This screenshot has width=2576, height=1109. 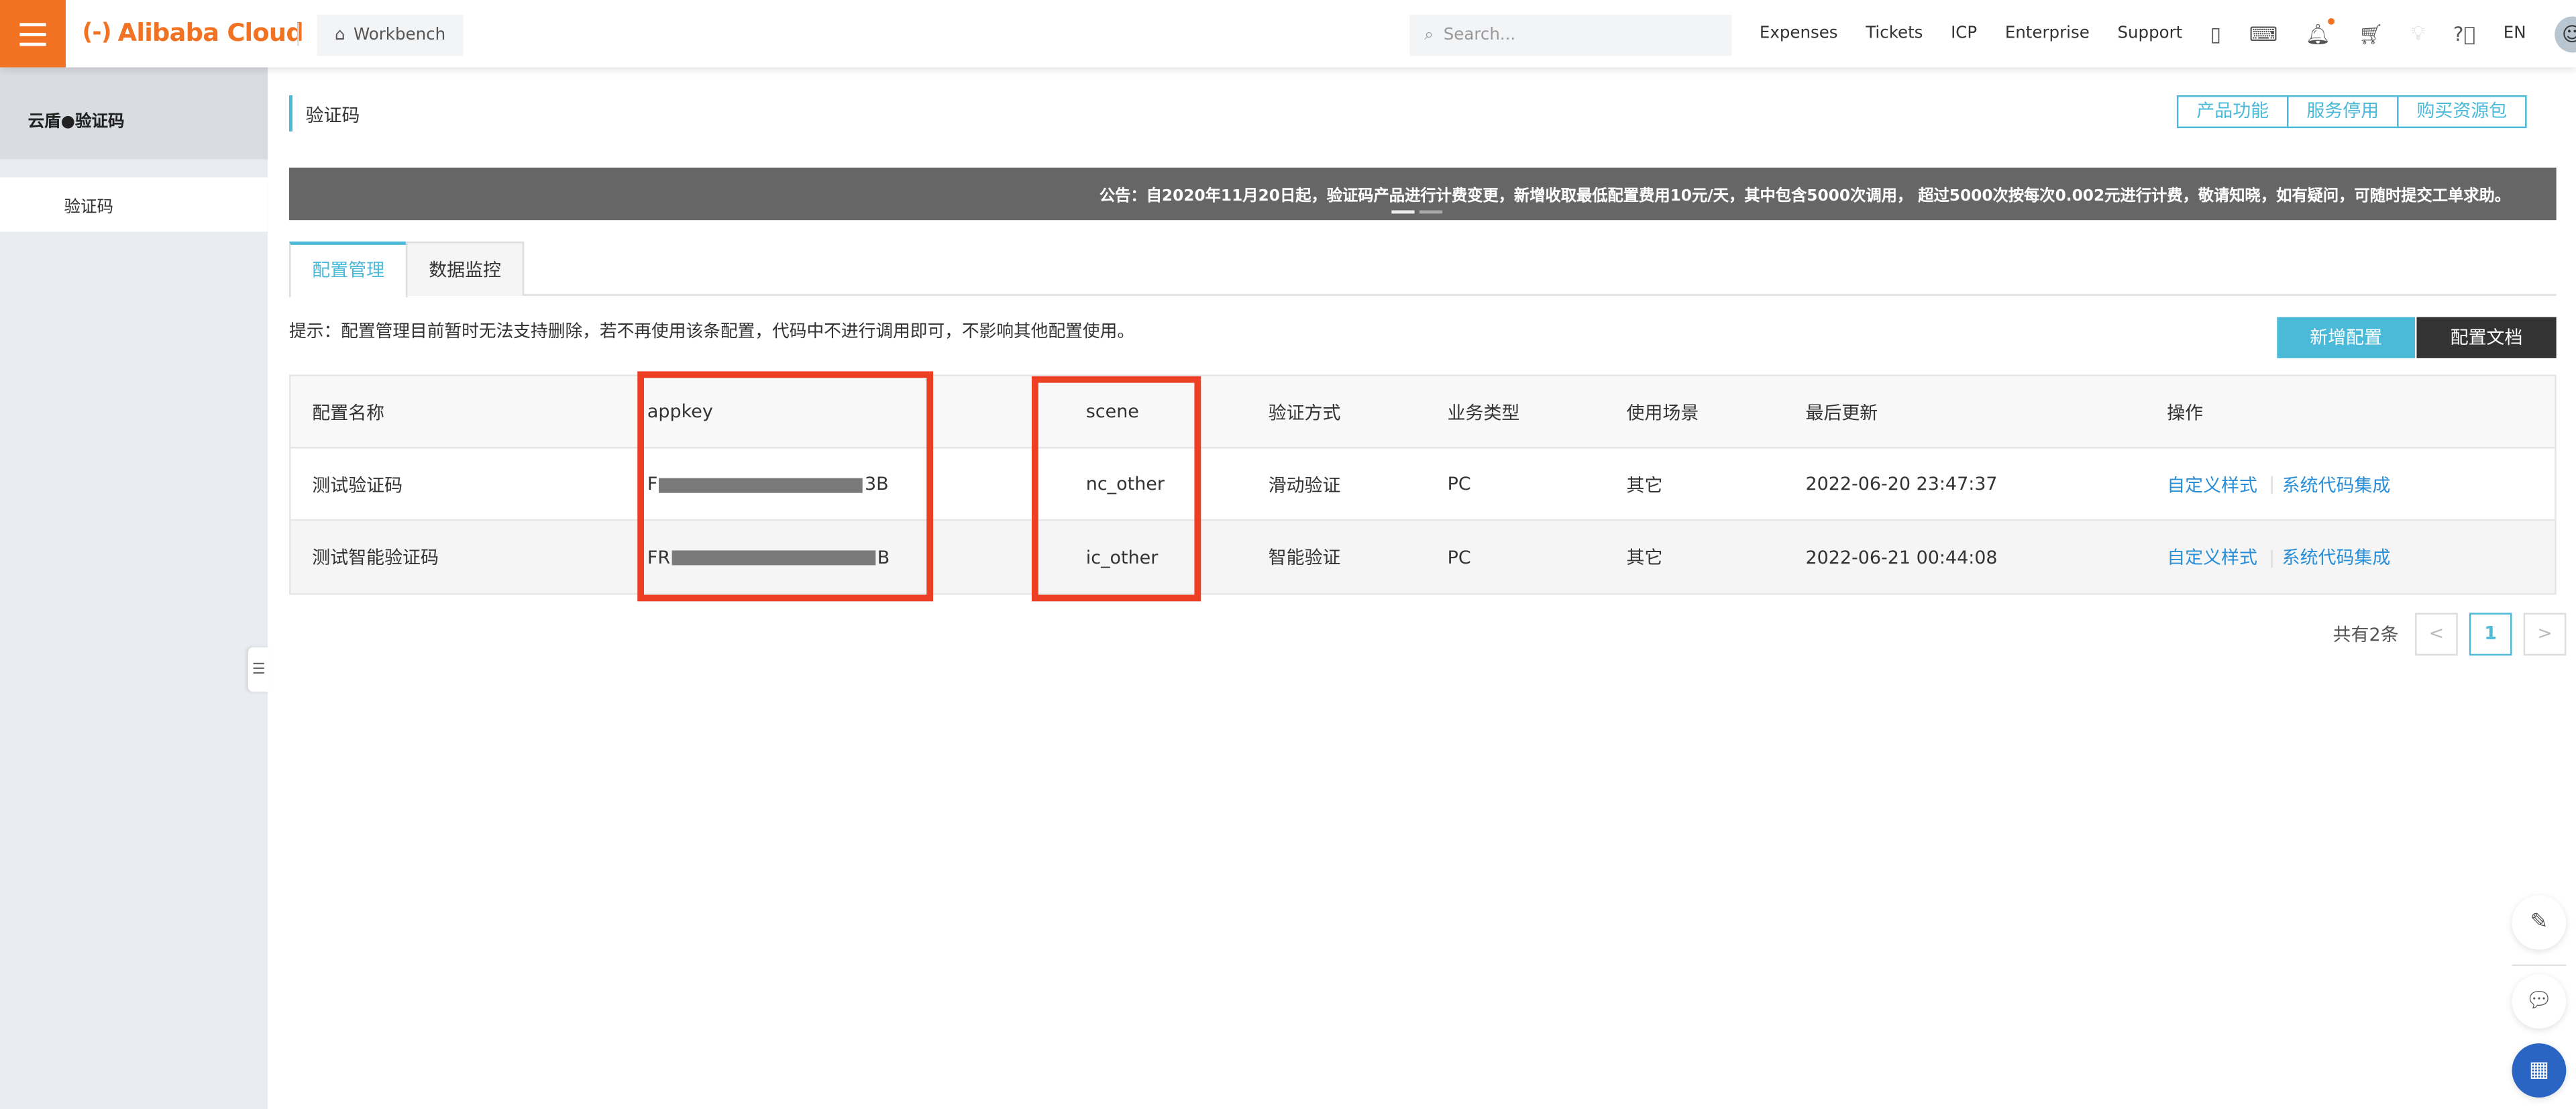 I want to click on updated: 2022-06-20 23:47:37, so click(x=1901, y=484).